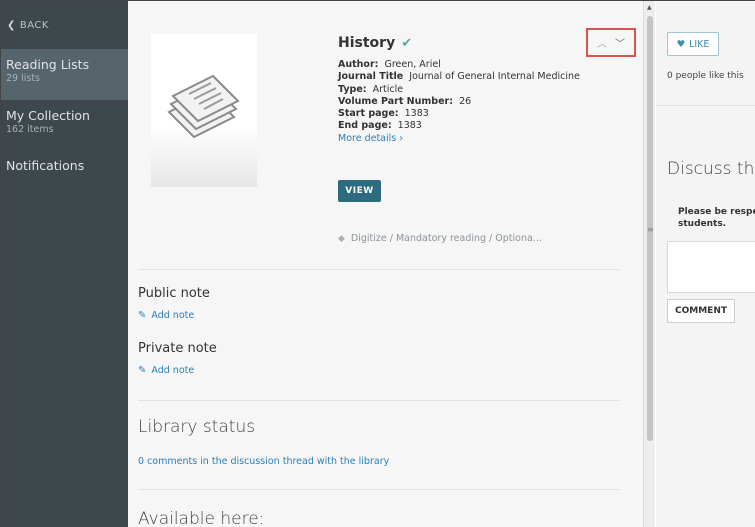  What do you see at coordinates (412, 64) in the screenshot?
I see `author-value: Green, Ariel` at bounding box center [412, 64].